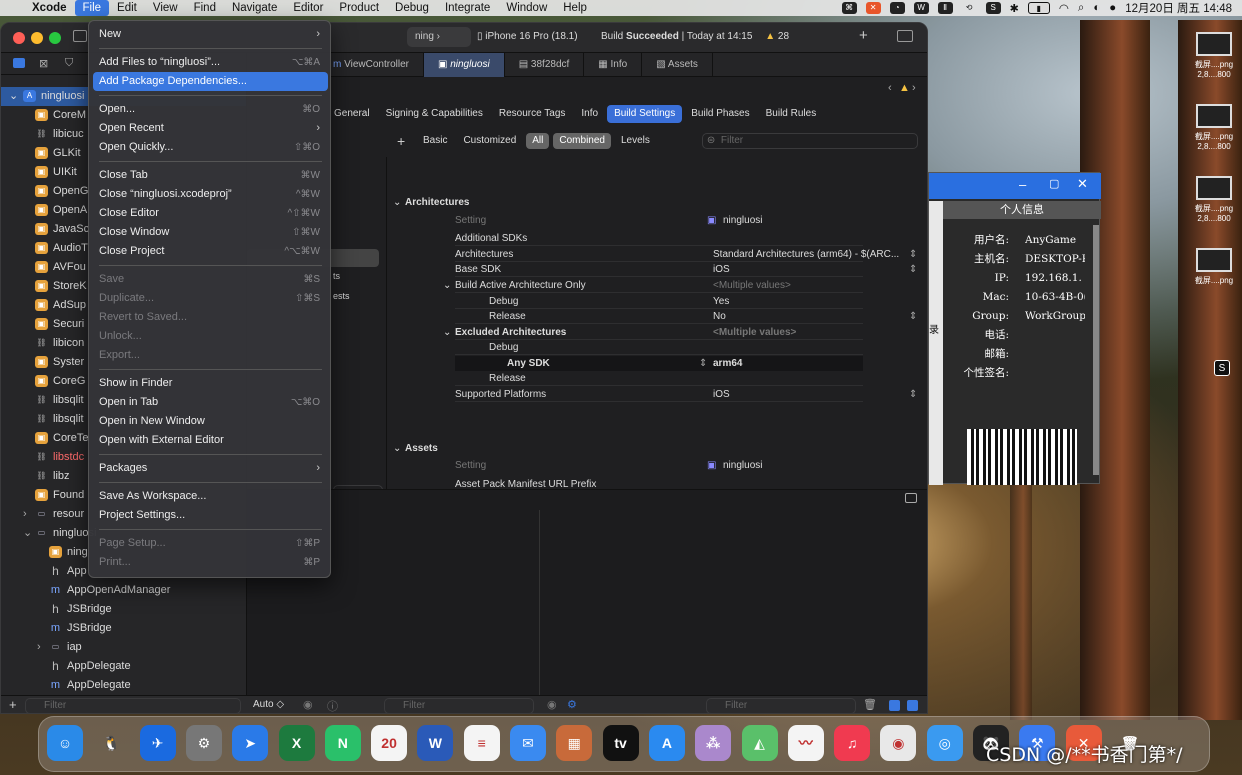  Describe the element at coordinates (666, 743) in the screenshot. I see `dock-appstore-icon: A` at that location.